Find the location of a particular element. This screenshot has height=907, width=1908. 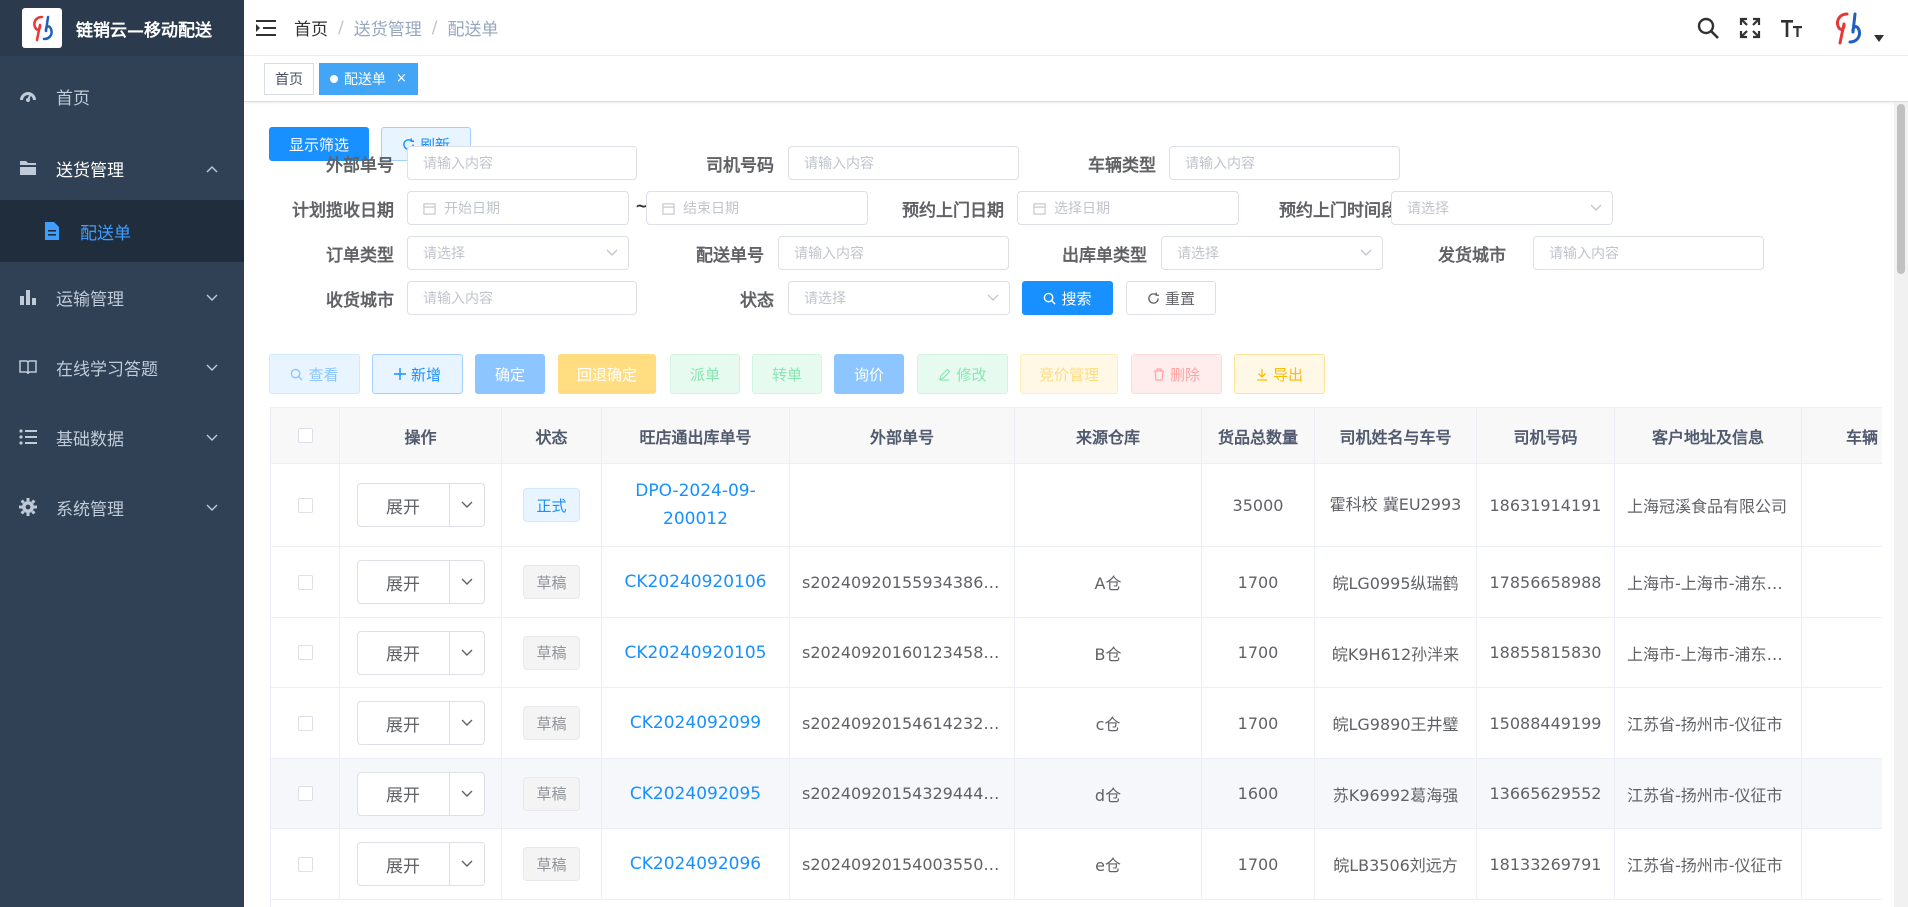

order-no-link: CK2024092095 is located at coordinates (696, 794).